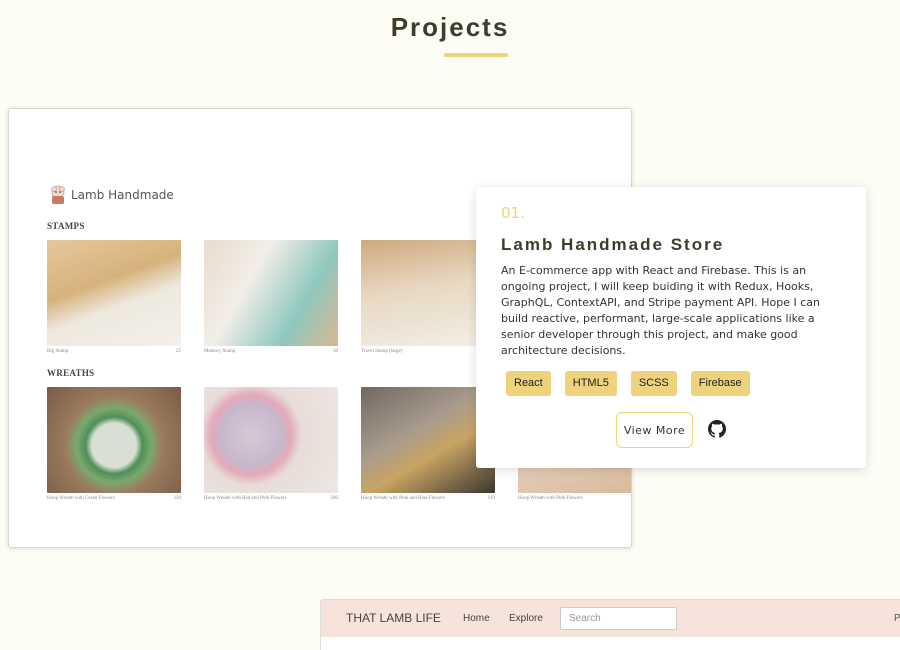 This screenshot has height=650, width=900. Describe the element at coordinates (476, 618) in the screenshot. I see `nav-home: Home` at that location.